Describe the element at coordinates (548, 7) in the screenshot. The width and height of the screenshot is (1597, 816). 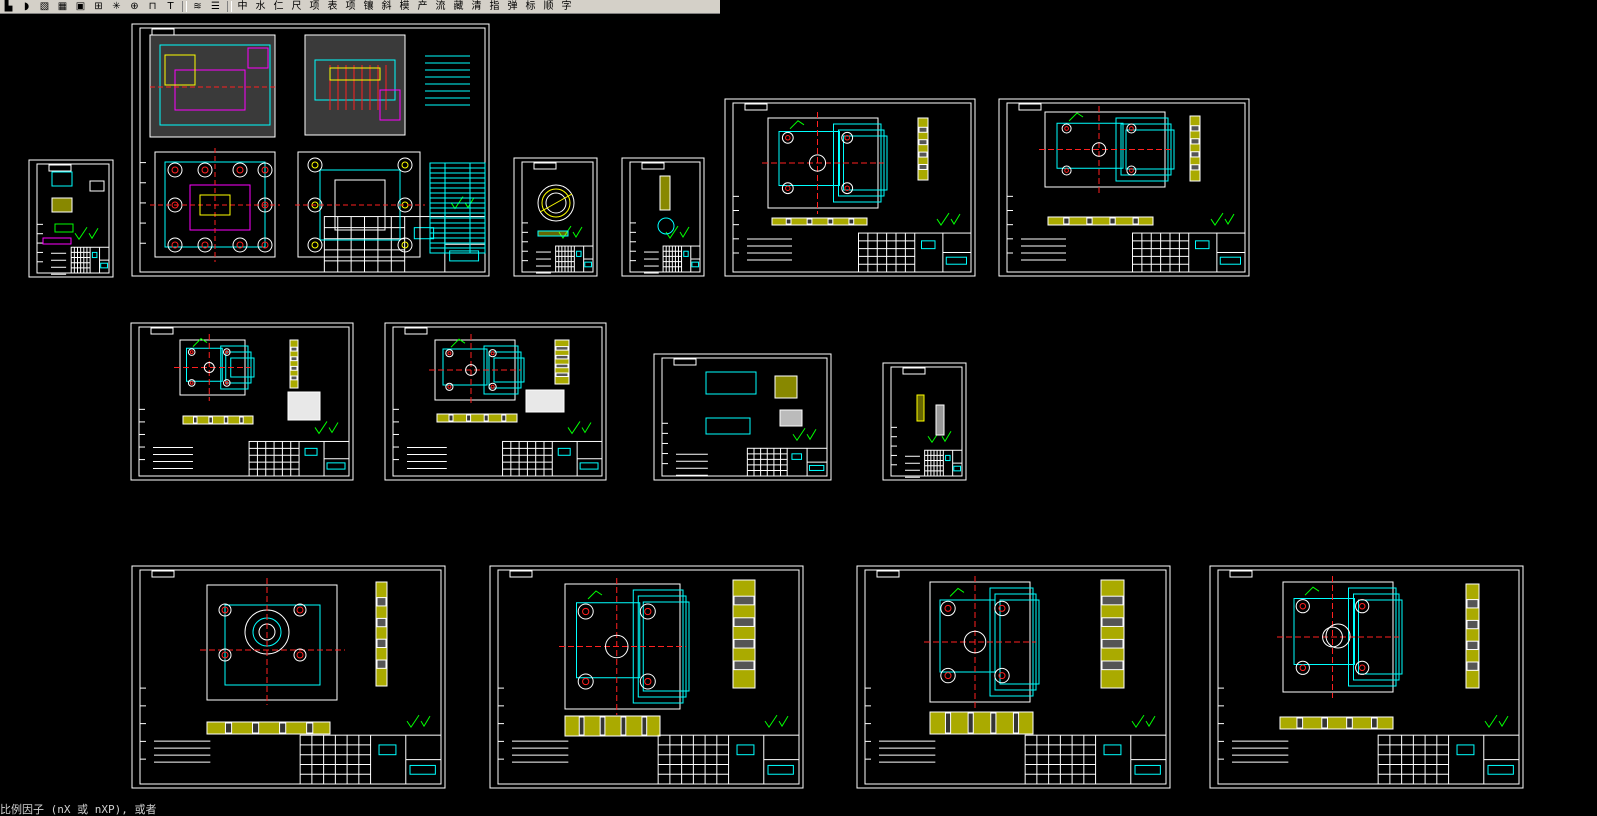
I see `toolbar-button: 顺` at that location.